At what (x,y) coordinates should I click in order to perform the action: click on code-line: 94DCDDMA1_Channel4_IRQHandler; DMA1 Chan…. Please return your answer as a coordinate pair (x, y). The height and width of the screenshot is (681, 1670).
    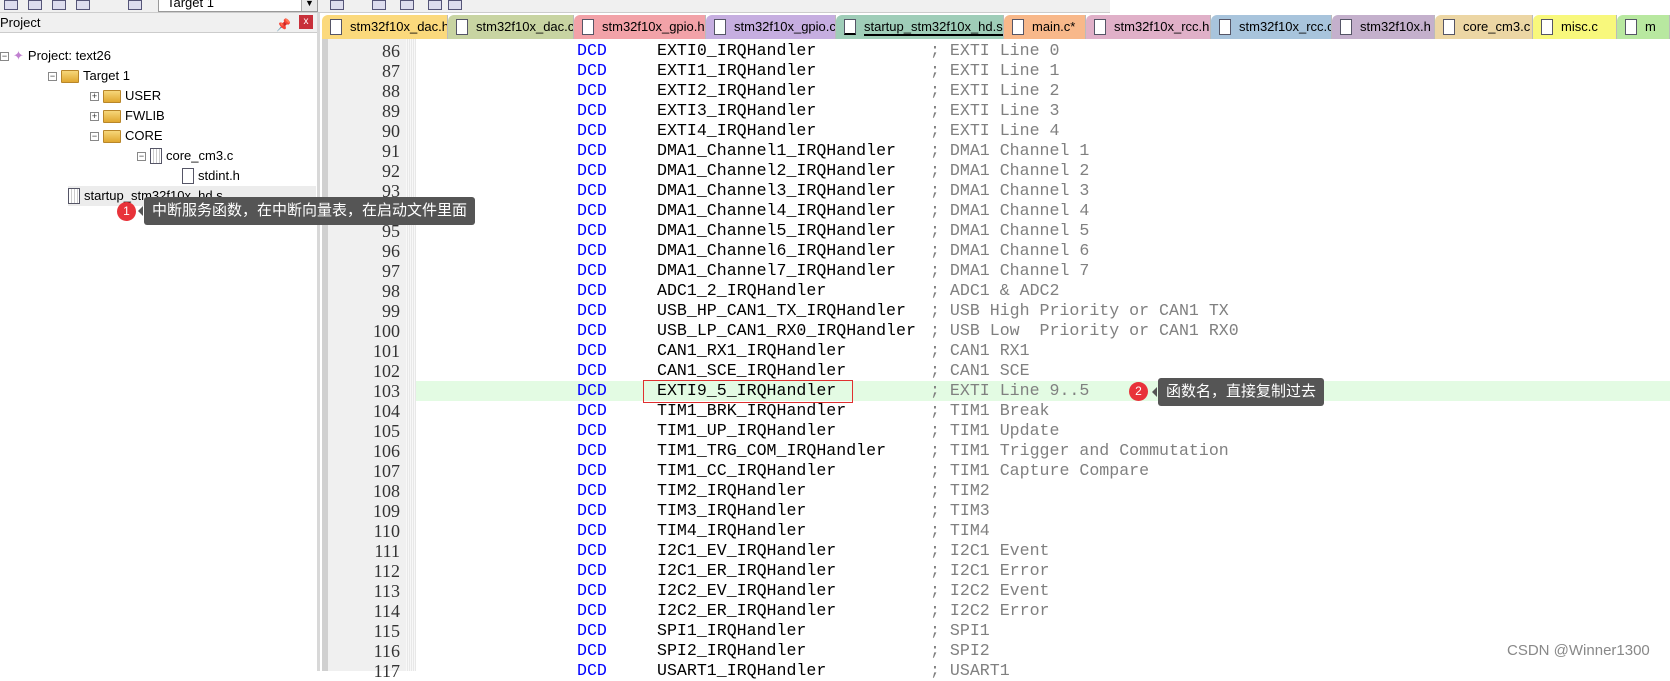
    Looking at the image, I should click on (999, 211).